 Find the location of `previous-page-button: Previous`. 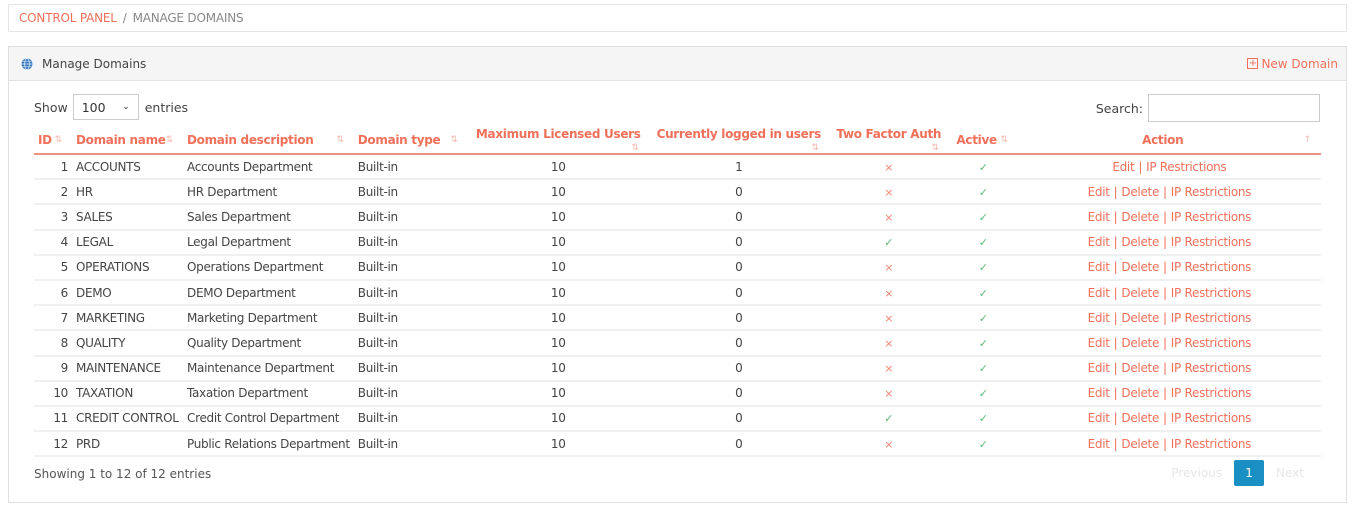

previous-page-button: Previous is located at coordinates (1196, 473).